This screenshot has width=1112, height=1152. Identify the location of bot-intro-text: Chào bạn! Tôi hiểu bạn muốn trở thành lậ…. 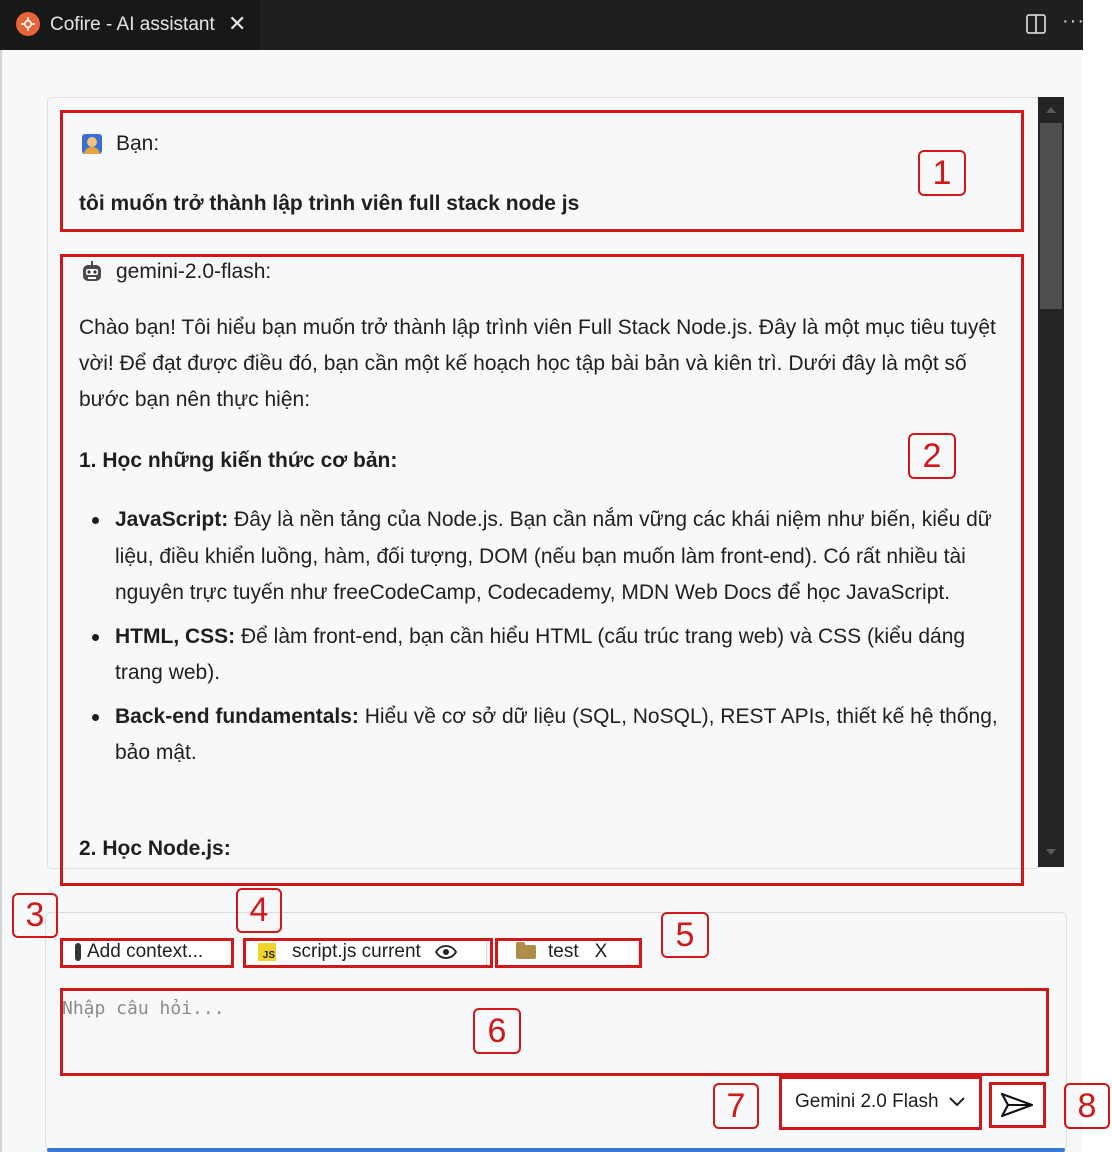
(537, 363).